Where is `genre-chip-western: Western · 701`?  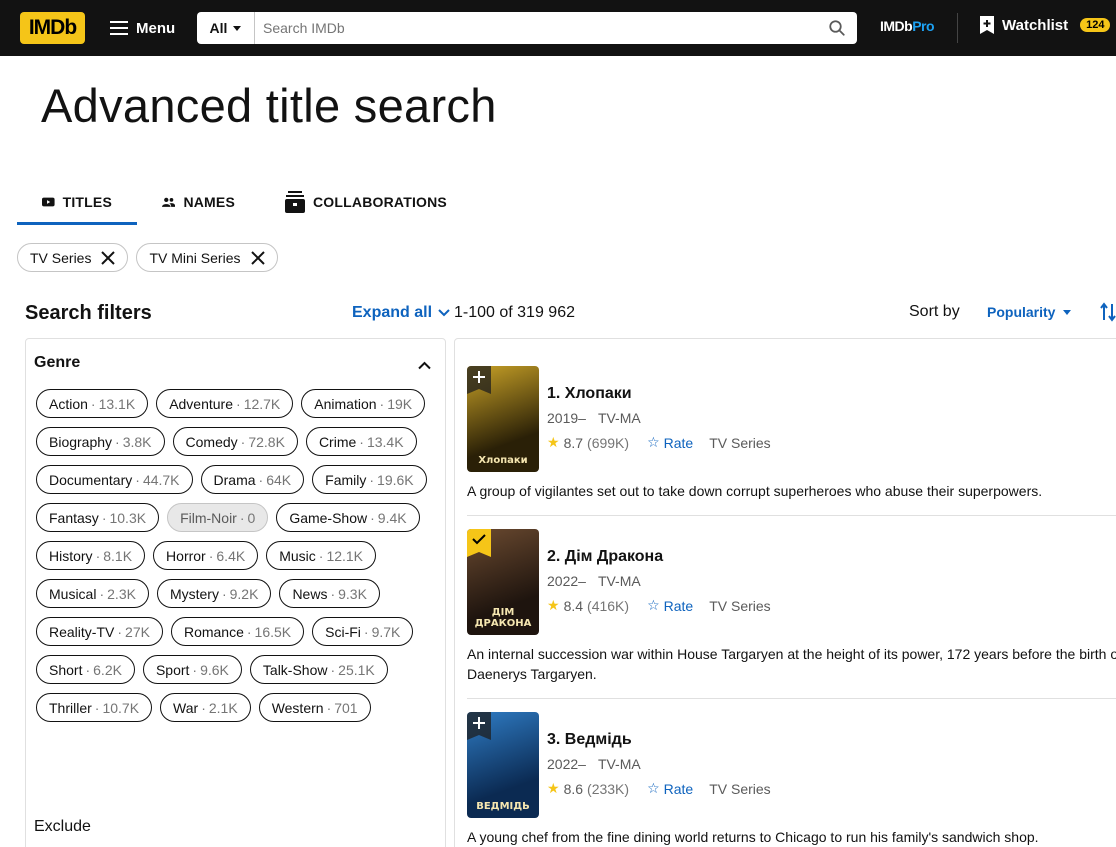
genre-chip-western: Western · 701 is located at coordinates (314, 707).